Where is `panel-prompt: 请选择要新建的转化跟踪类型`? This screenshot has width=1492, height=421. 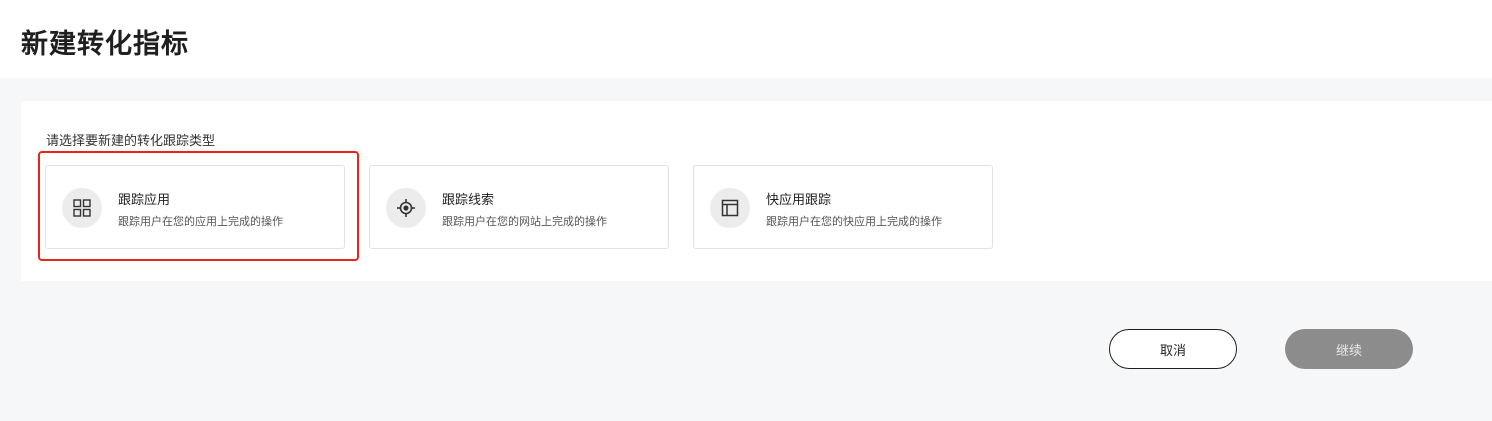 panel-prompt: 请选择要新建的转化跟踪类型 is located at coordinates (131, 141).